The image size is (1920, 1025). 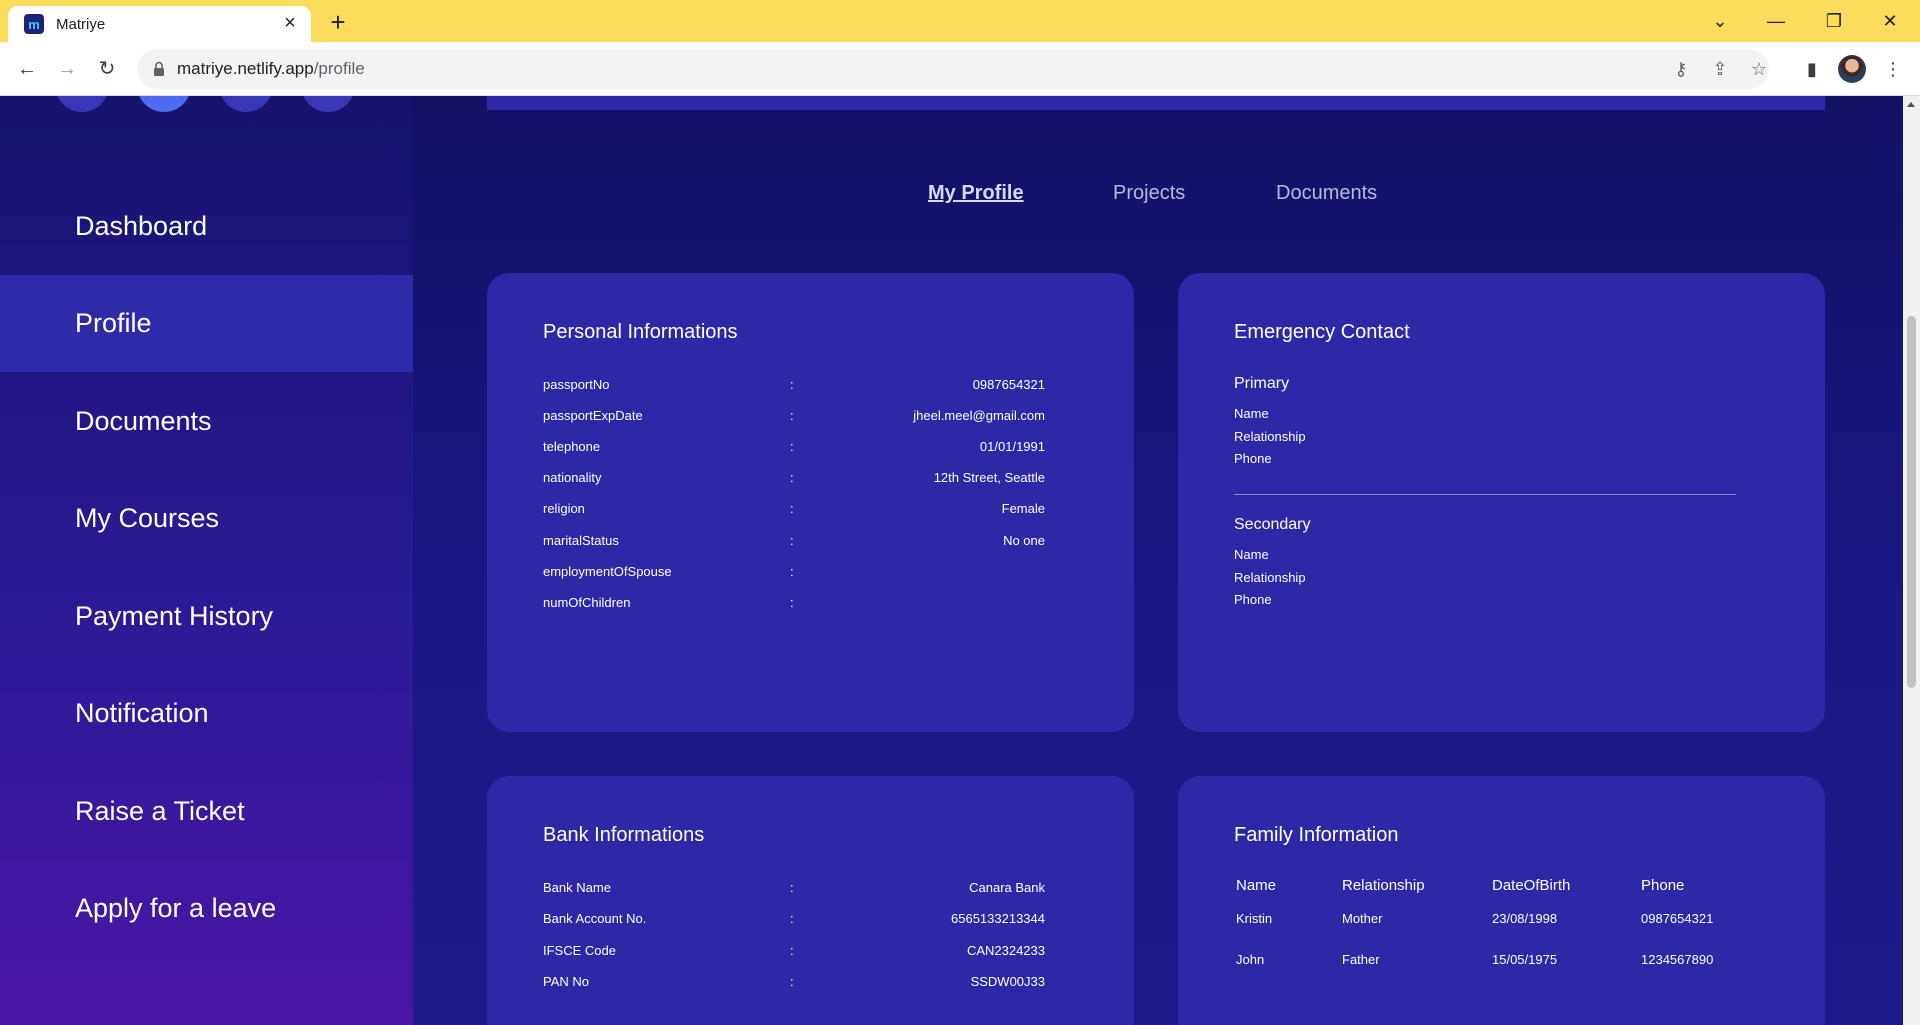 I want to click on secondary-name-label: Name, so click(x=1251, y=554).